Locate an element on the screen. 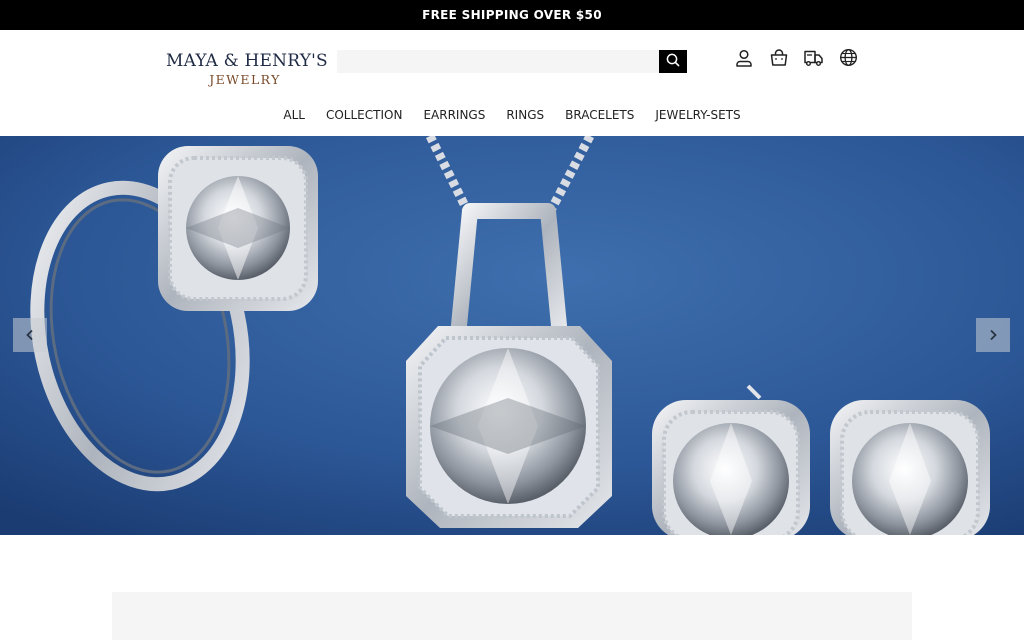  nav-item-jewelry-sets: JEWELRY-SETS is located at coordinates (698, 115).